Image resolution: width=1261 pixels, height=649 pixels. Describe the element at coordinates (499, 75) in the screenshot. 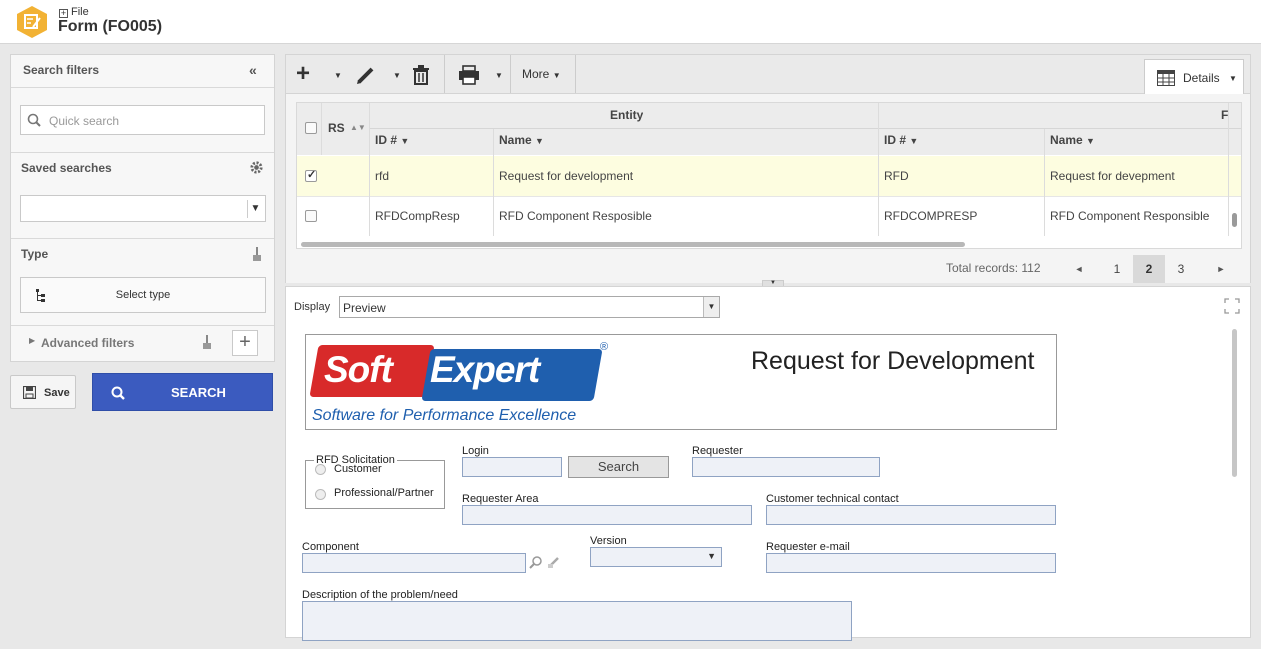

I see `print-dropdown-icon: ▼` at that location.